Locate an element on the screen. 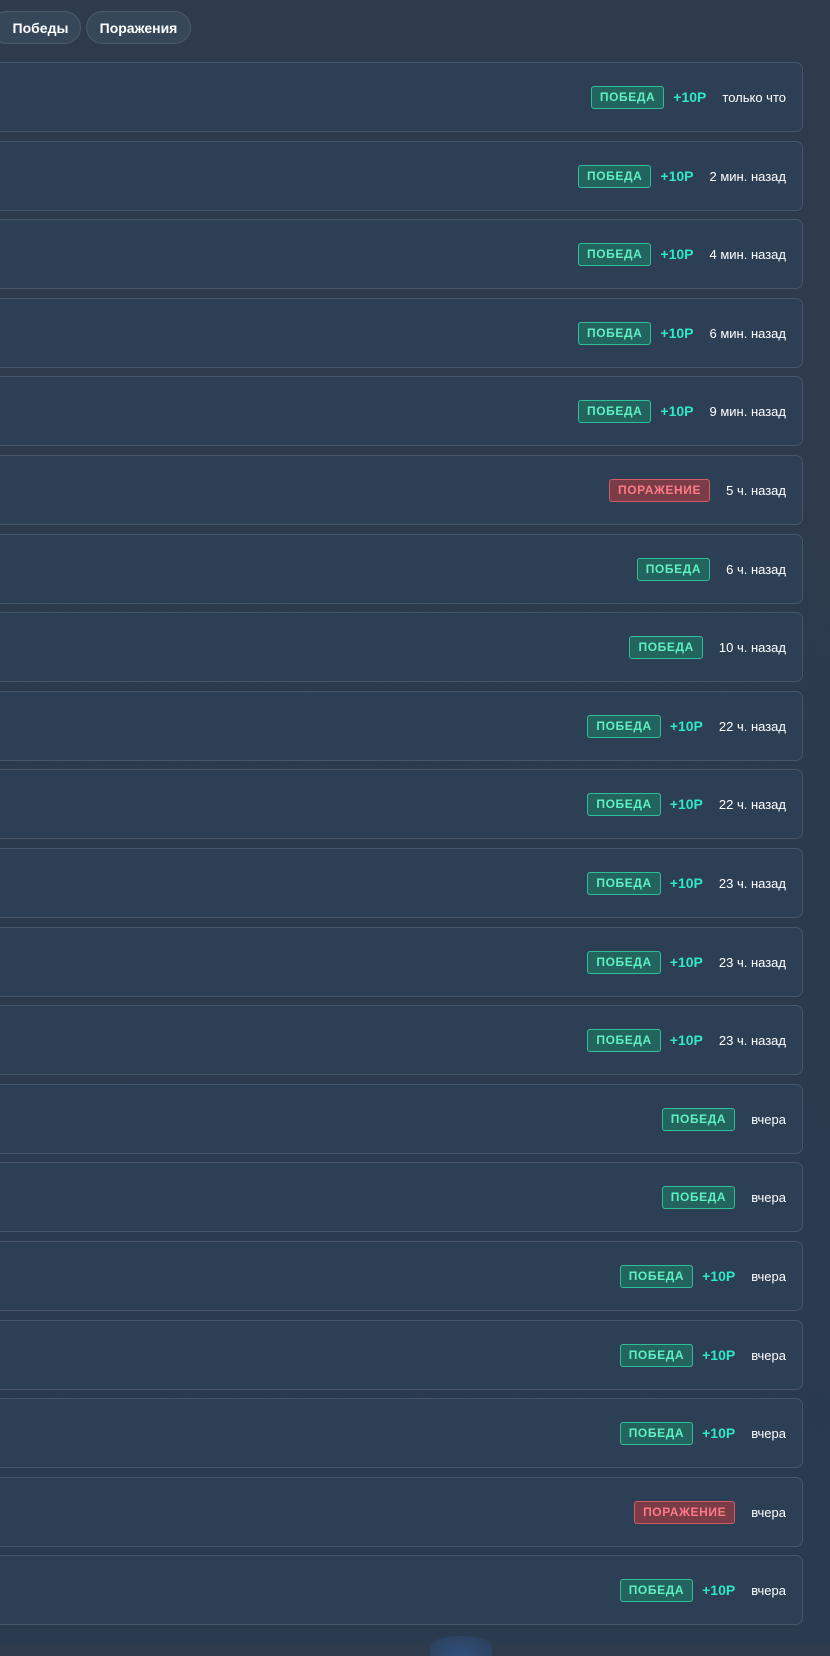  row-meta: ПОБЕДА 6 ч. назад is located at coordinates (711, 569).